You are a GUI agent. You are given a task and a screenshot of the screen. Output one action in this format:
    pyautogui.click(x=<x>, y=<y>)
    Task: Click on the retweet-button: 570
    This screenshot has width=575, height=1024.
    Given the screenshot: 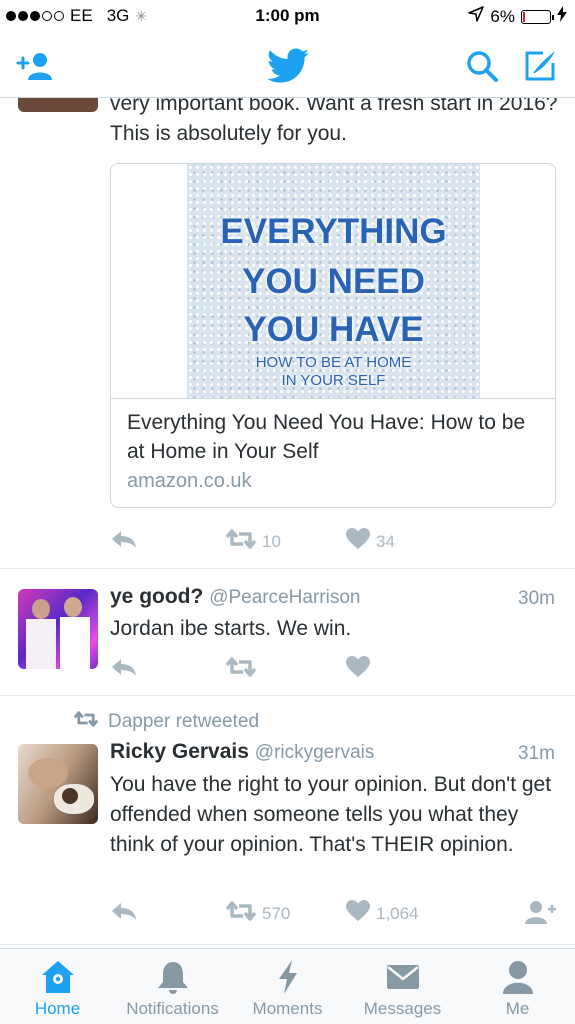 What is the action you would take?
    pyautogui.click(x=258, y=913)
    